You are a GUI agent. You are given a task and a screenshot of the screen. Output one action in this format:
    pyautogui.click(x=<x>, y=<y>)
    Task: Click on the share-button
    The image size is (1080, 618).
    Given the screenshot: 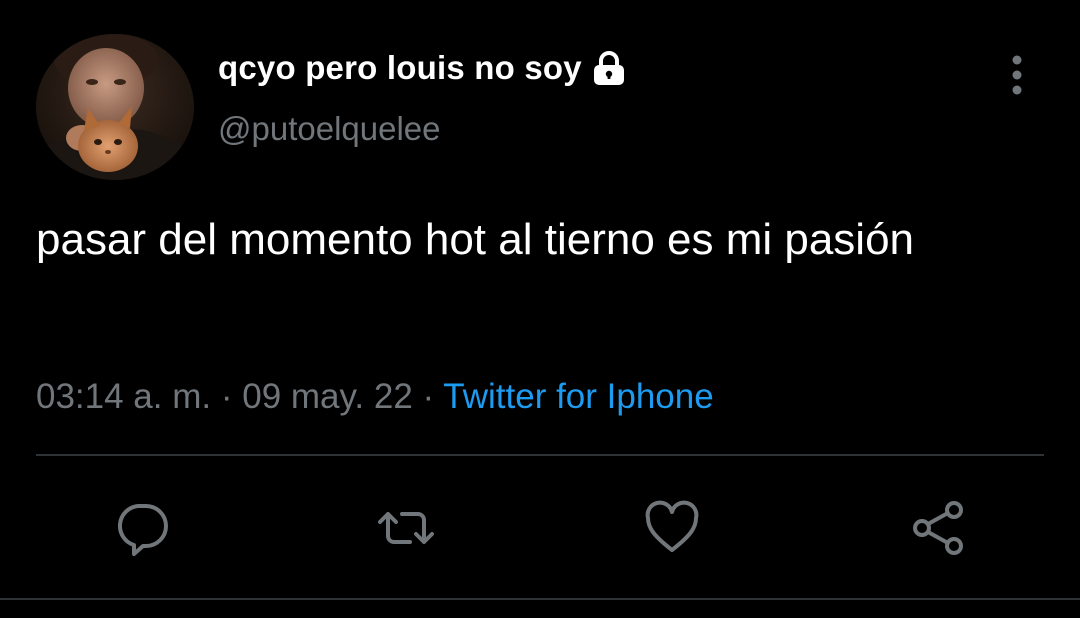 What is the action you would take?
    pyautogui.click(x=938, y=528)
    